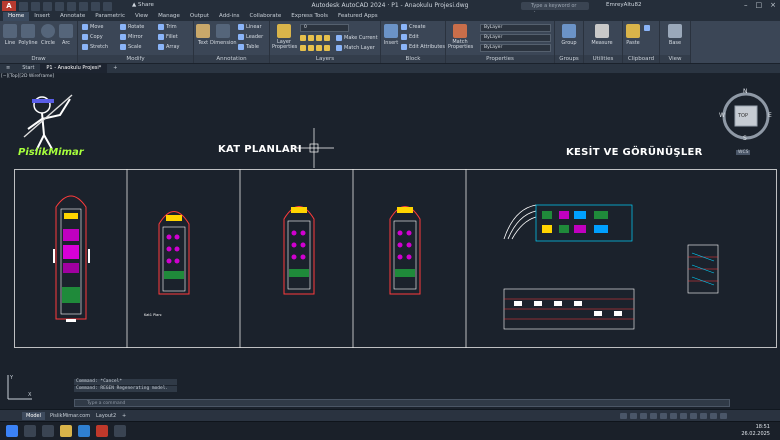 The width and height of the screenshot is (780, 440). Describe the element at coordinates (713, 416) in the screenshot. I see `workspace-icon` at that location.